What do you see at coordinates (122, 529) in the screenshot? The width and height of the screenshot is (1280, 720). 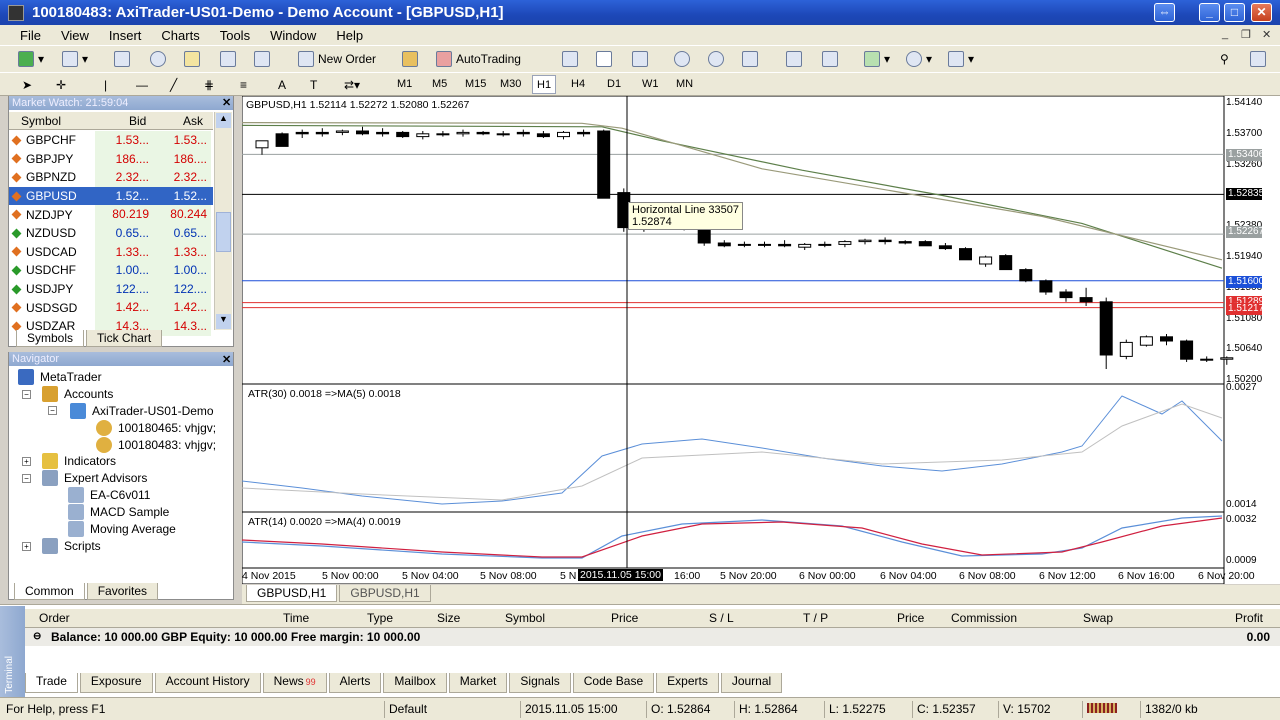 I see `nav-ea-3: Moving Average` at bounding box center [122, 529].